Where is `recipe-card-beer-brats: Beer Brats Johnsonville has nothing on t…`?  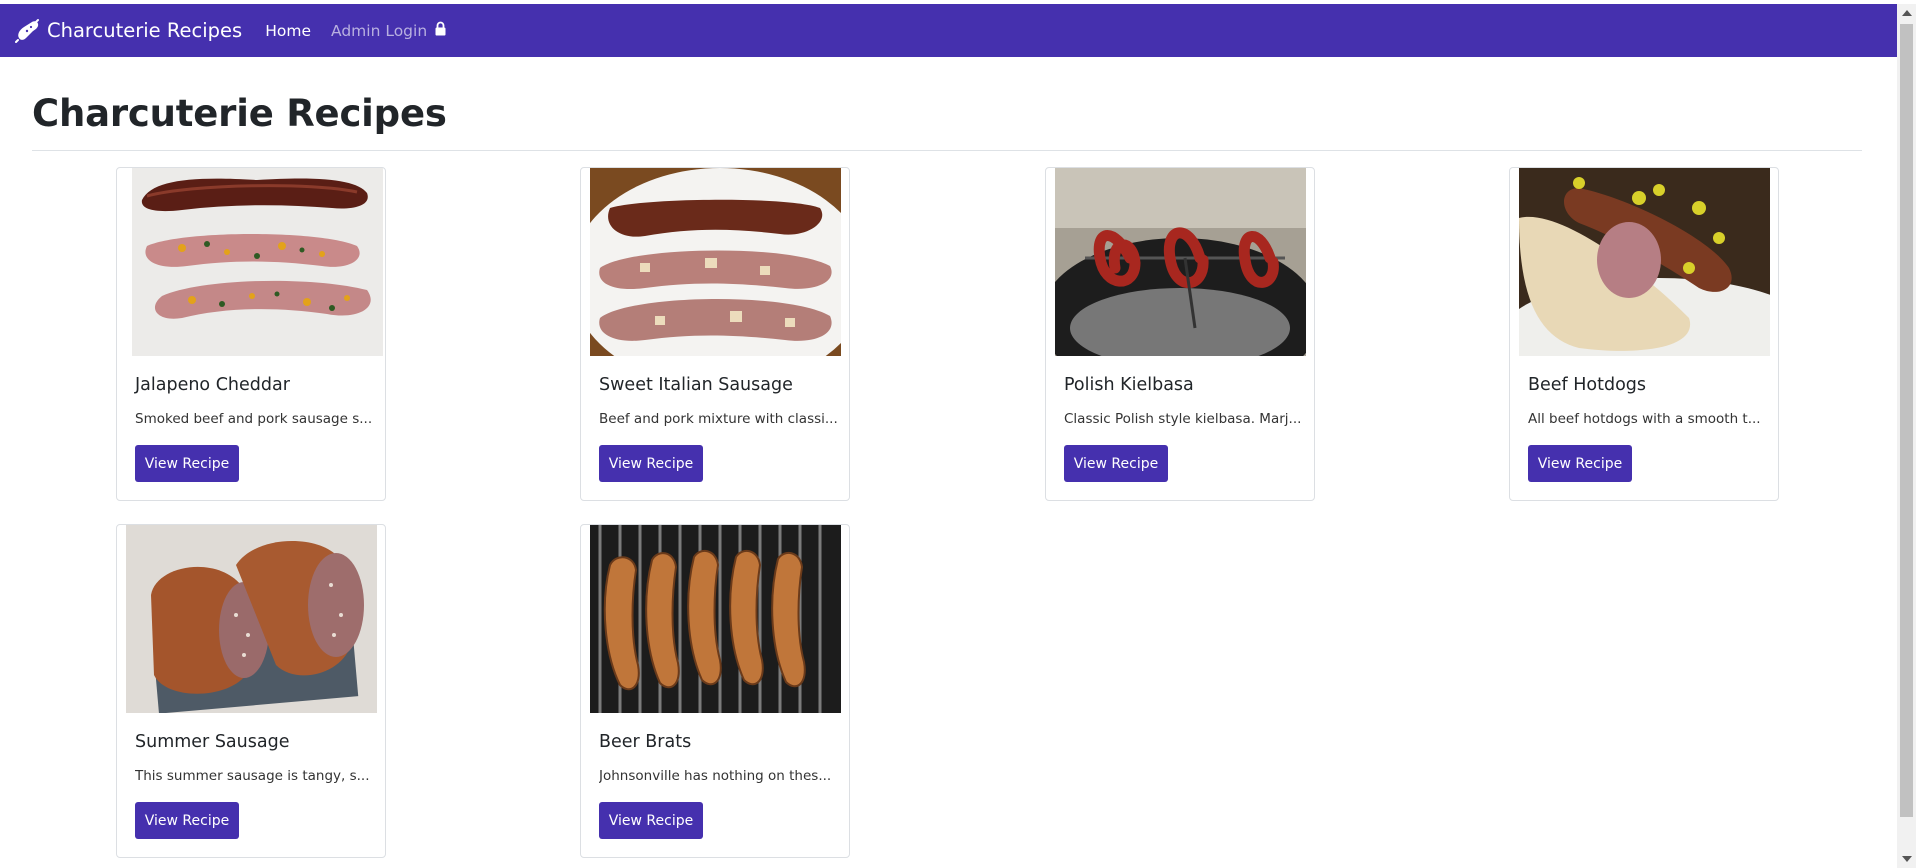
recipe-card-beer-brats: Beer Brats Johnsonville has nothing on t… is located at coordinates (715, 691).